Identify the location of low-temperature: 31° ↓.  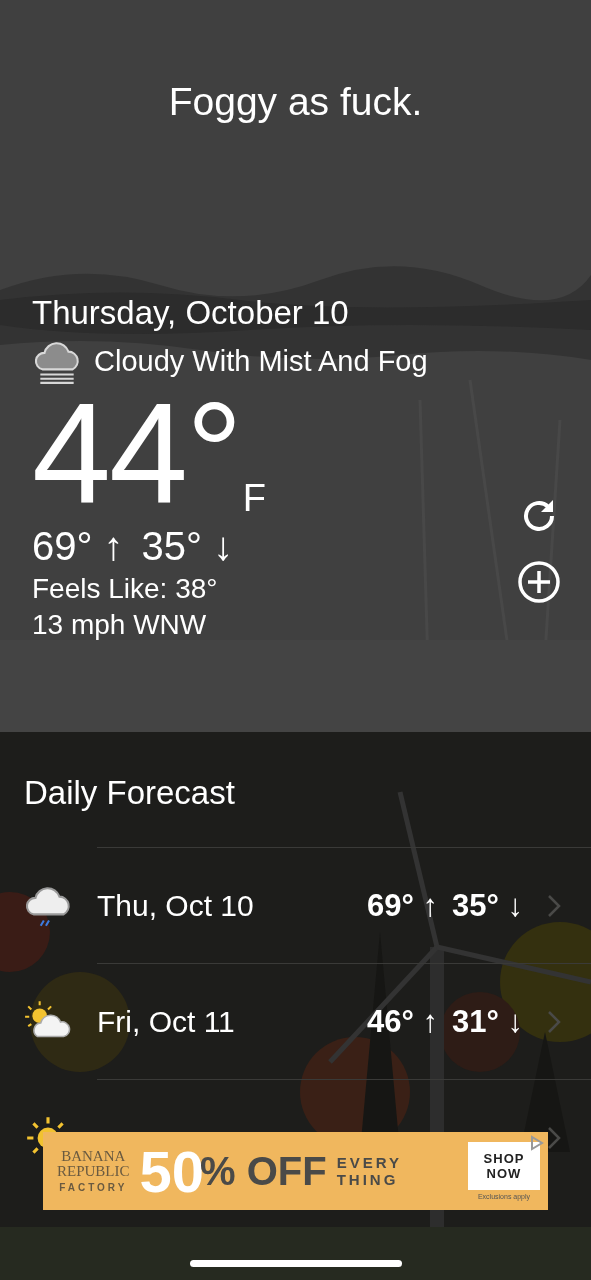
(487, 1021).